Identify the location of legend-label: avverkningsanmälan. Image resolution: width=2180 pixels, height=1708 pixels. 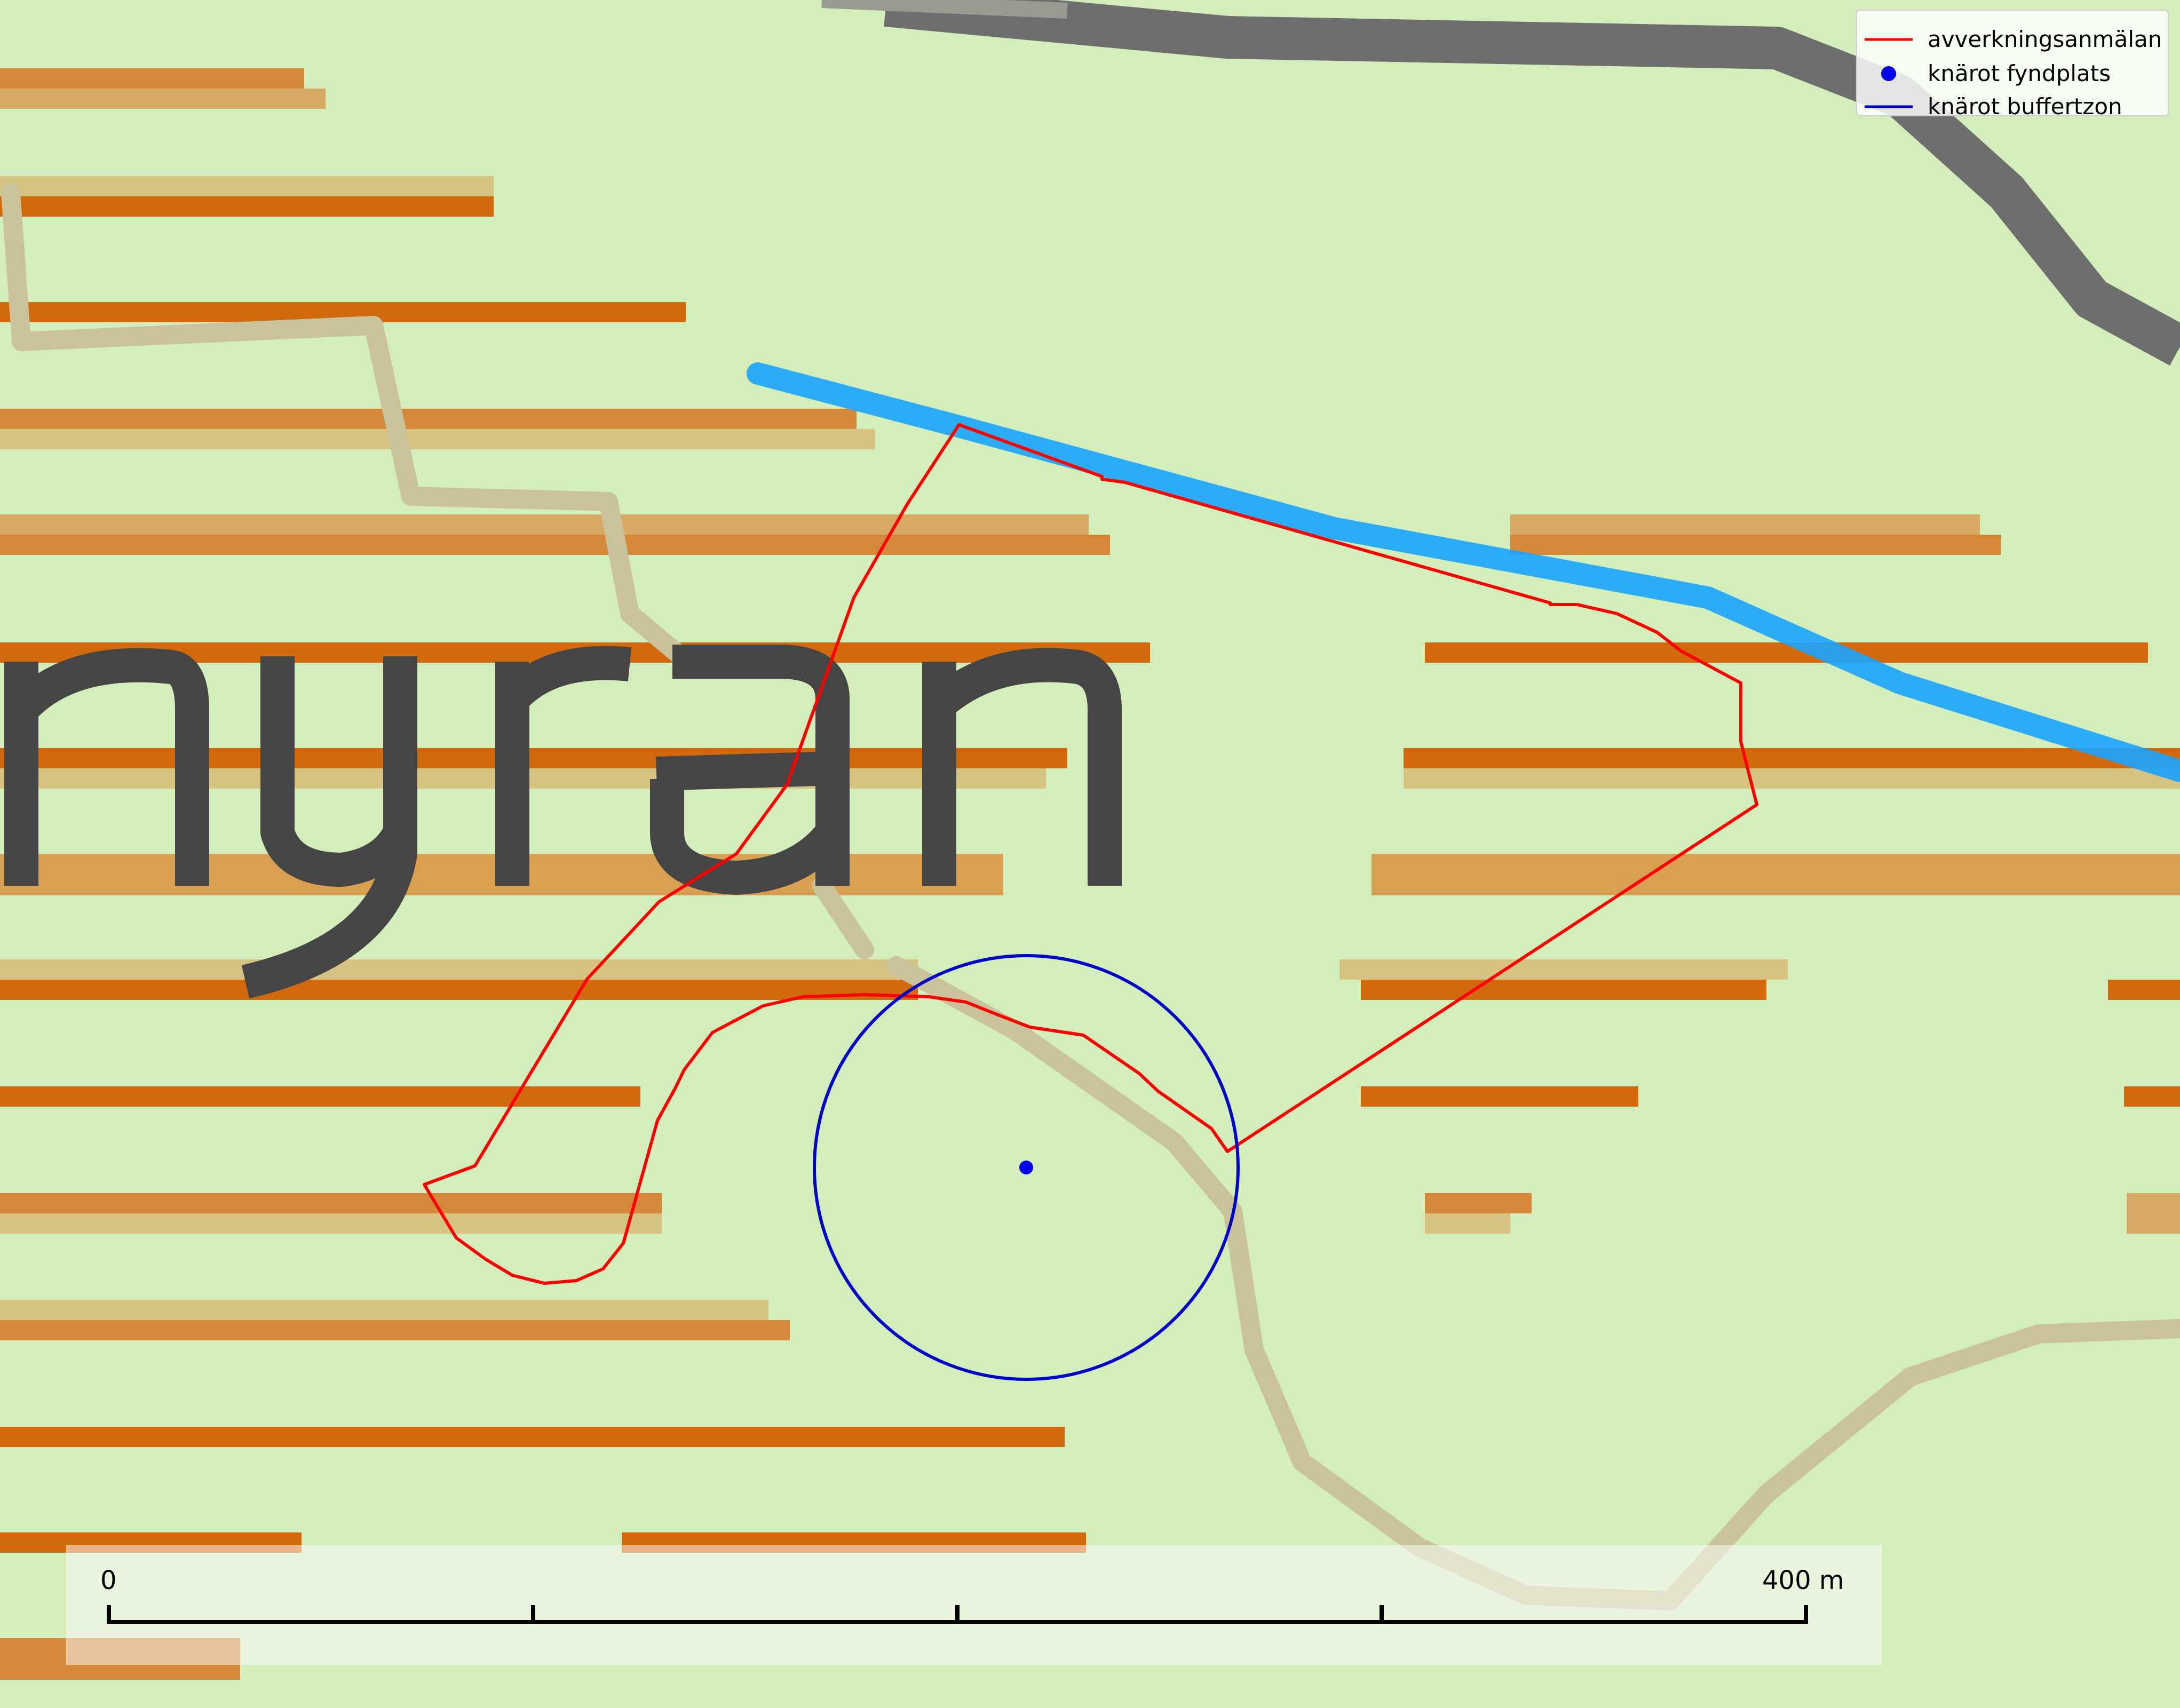
(2045, 39).